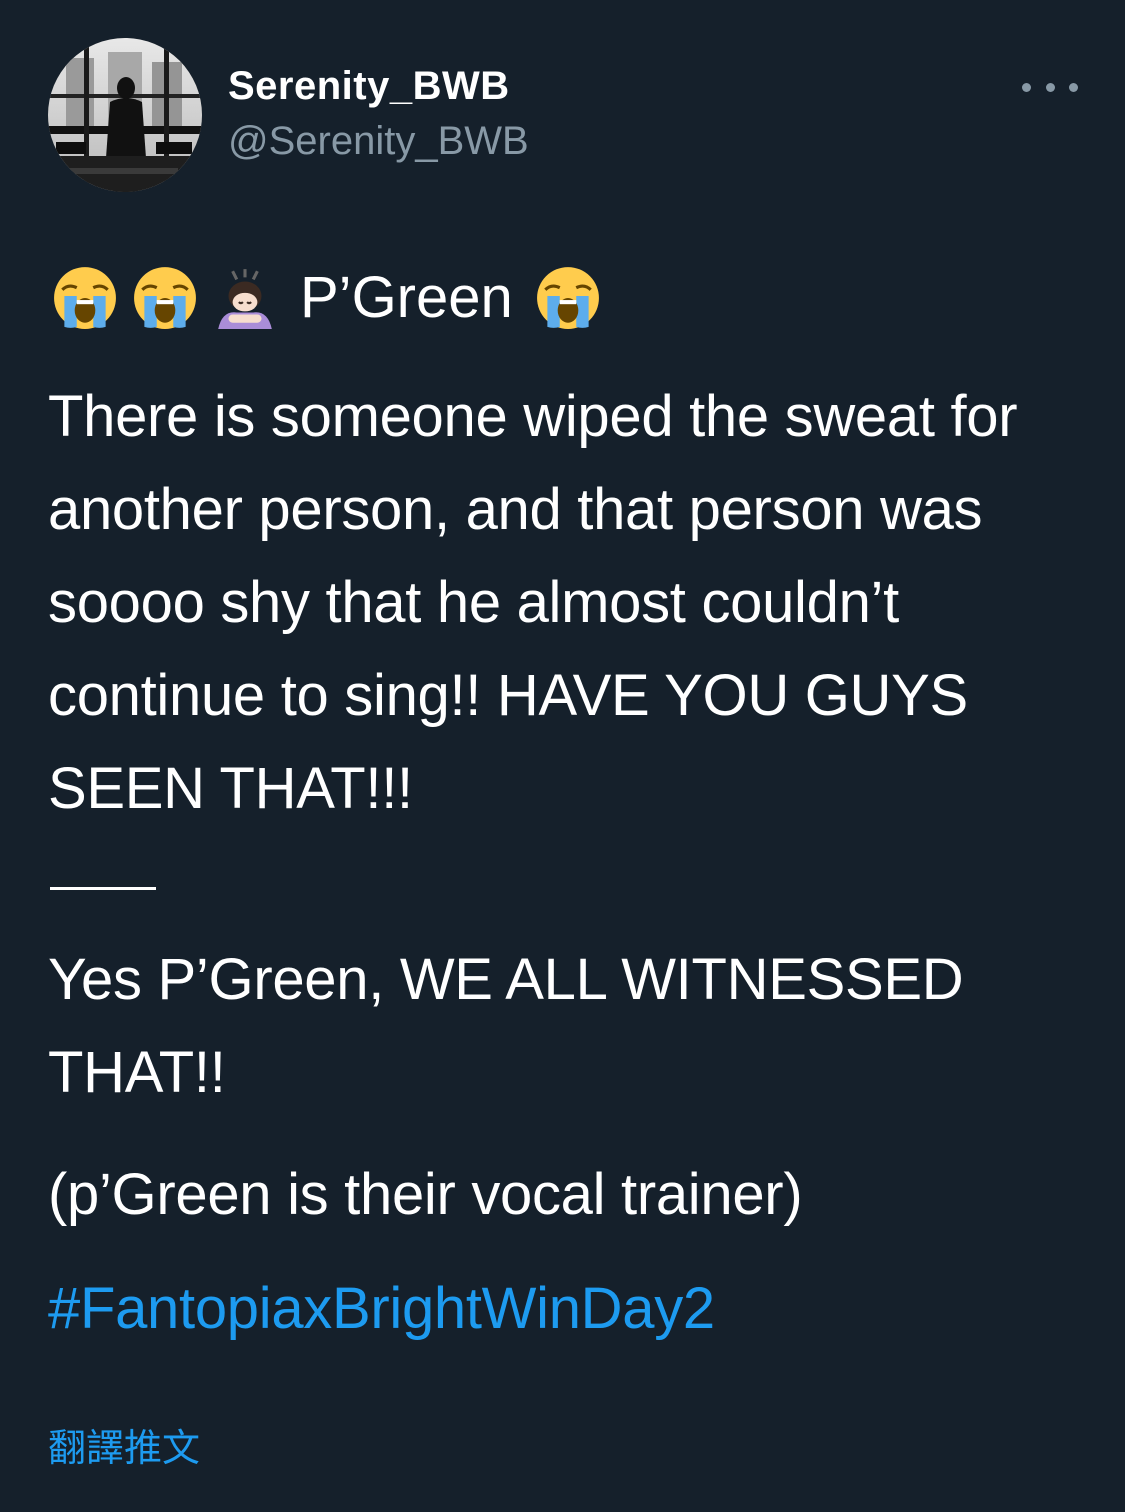 The width and height of the screenshot is (1125, 1512). Describe the element at coordinates (406, 297) in the screenshot. I see `emoji-line-text: P’Green` at that location.